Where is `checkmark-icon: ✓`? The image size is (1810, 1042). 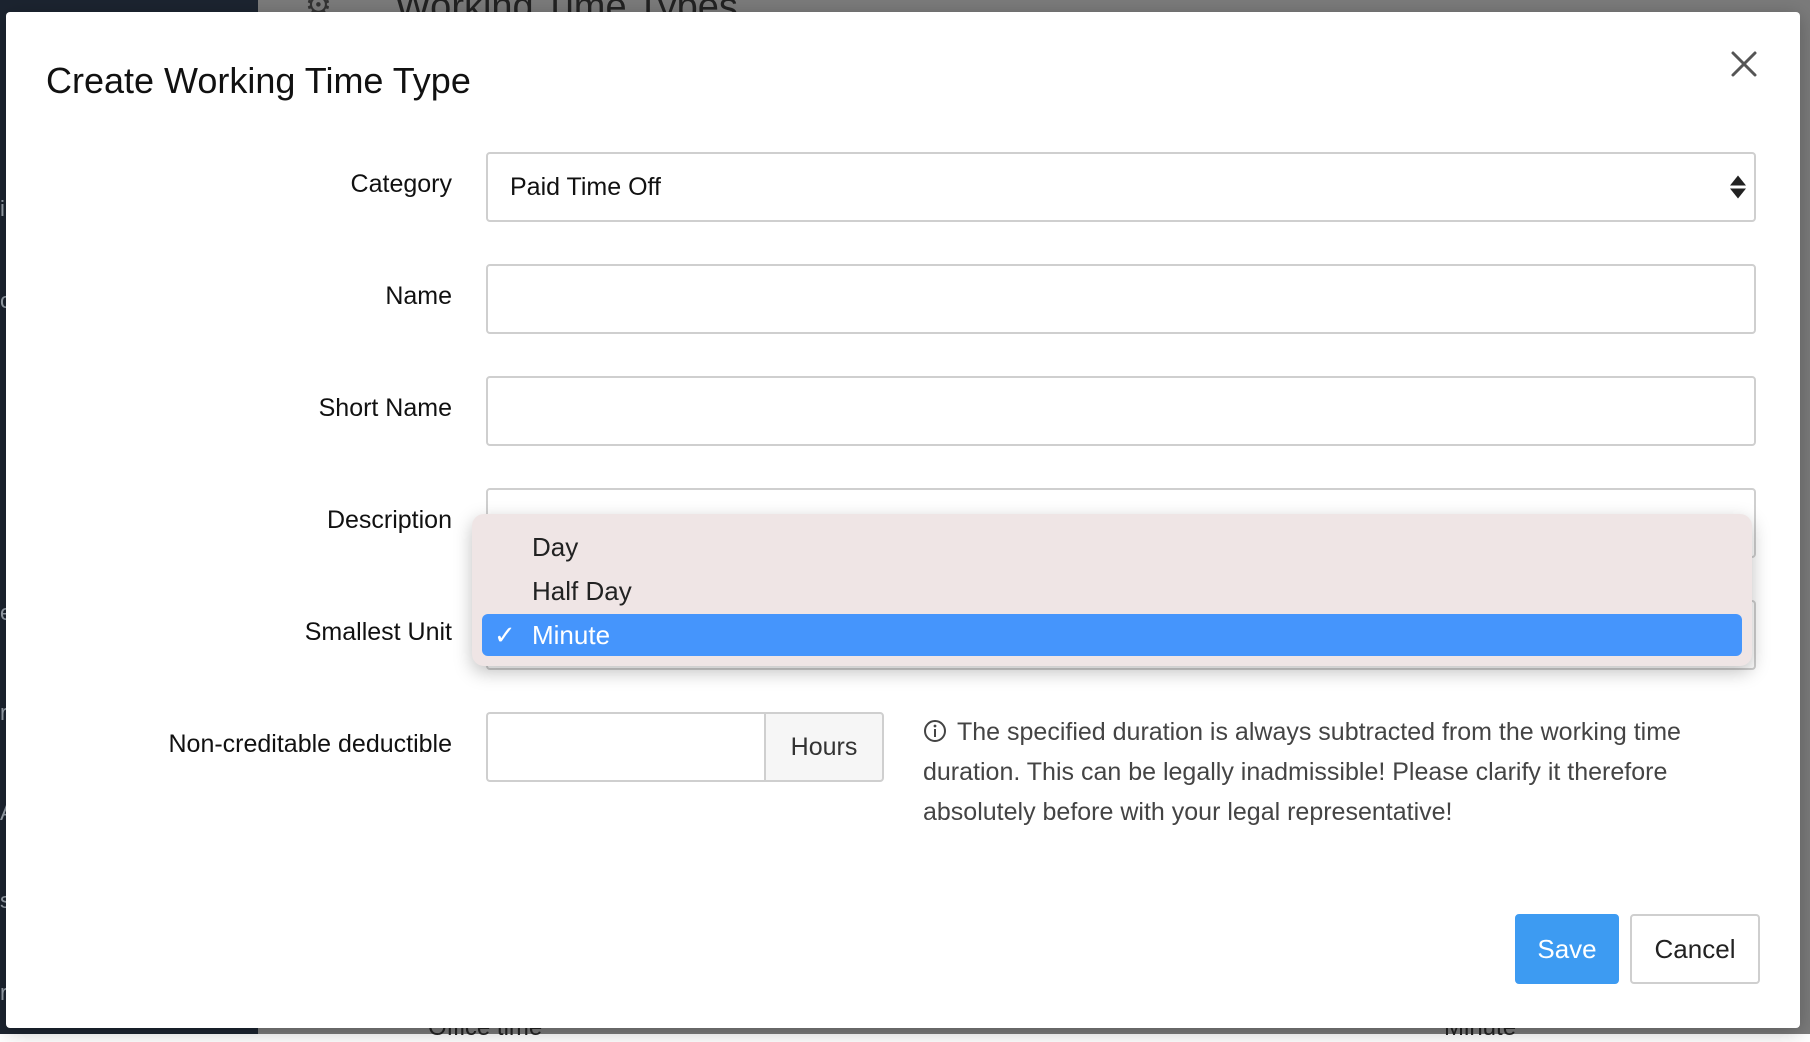 checkmark-icon: ✓ is located at coordinates (505, 635).